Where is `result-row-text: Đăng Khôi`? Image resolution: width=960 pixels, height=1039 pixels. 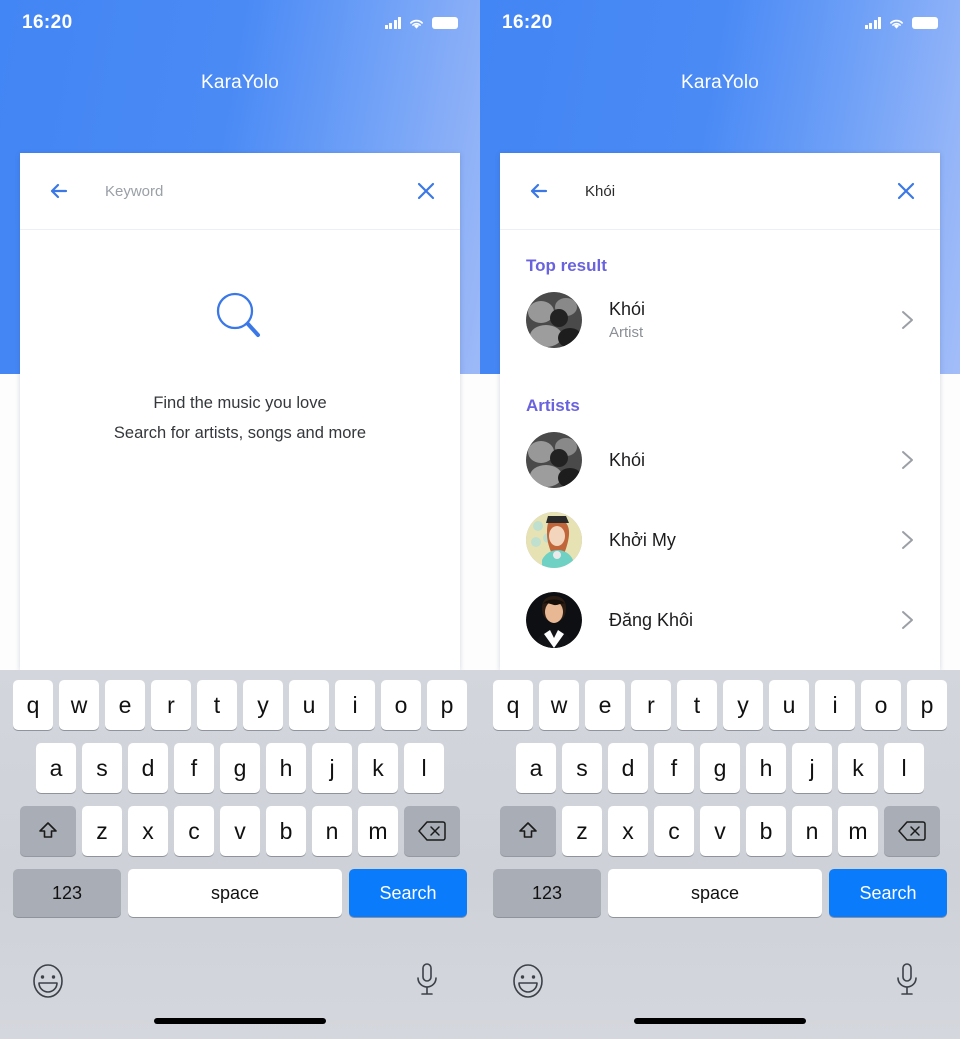
result-row-text: Đăng Khôi is located at coordinates (739, 620).